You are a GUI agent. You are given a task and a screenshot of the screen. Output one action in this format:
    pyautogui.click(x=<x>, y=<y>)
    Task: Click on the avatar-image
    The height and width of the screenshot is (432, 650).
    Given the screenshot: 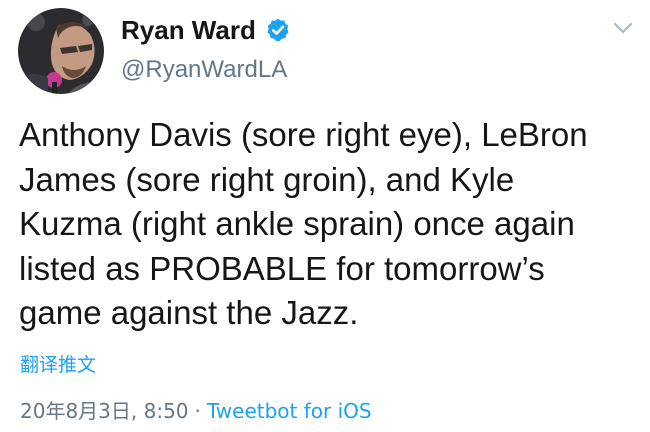 What is the action you would take?
    pyautogui.click(x=61, y=51)
    